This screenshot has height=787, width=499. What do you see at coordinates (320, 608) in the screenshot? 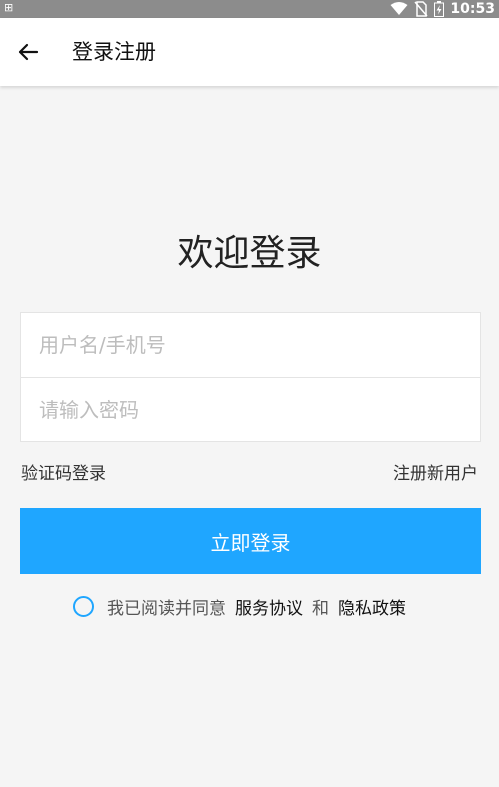
I see `agreement-and: 和` at bounding box center [320, 608].